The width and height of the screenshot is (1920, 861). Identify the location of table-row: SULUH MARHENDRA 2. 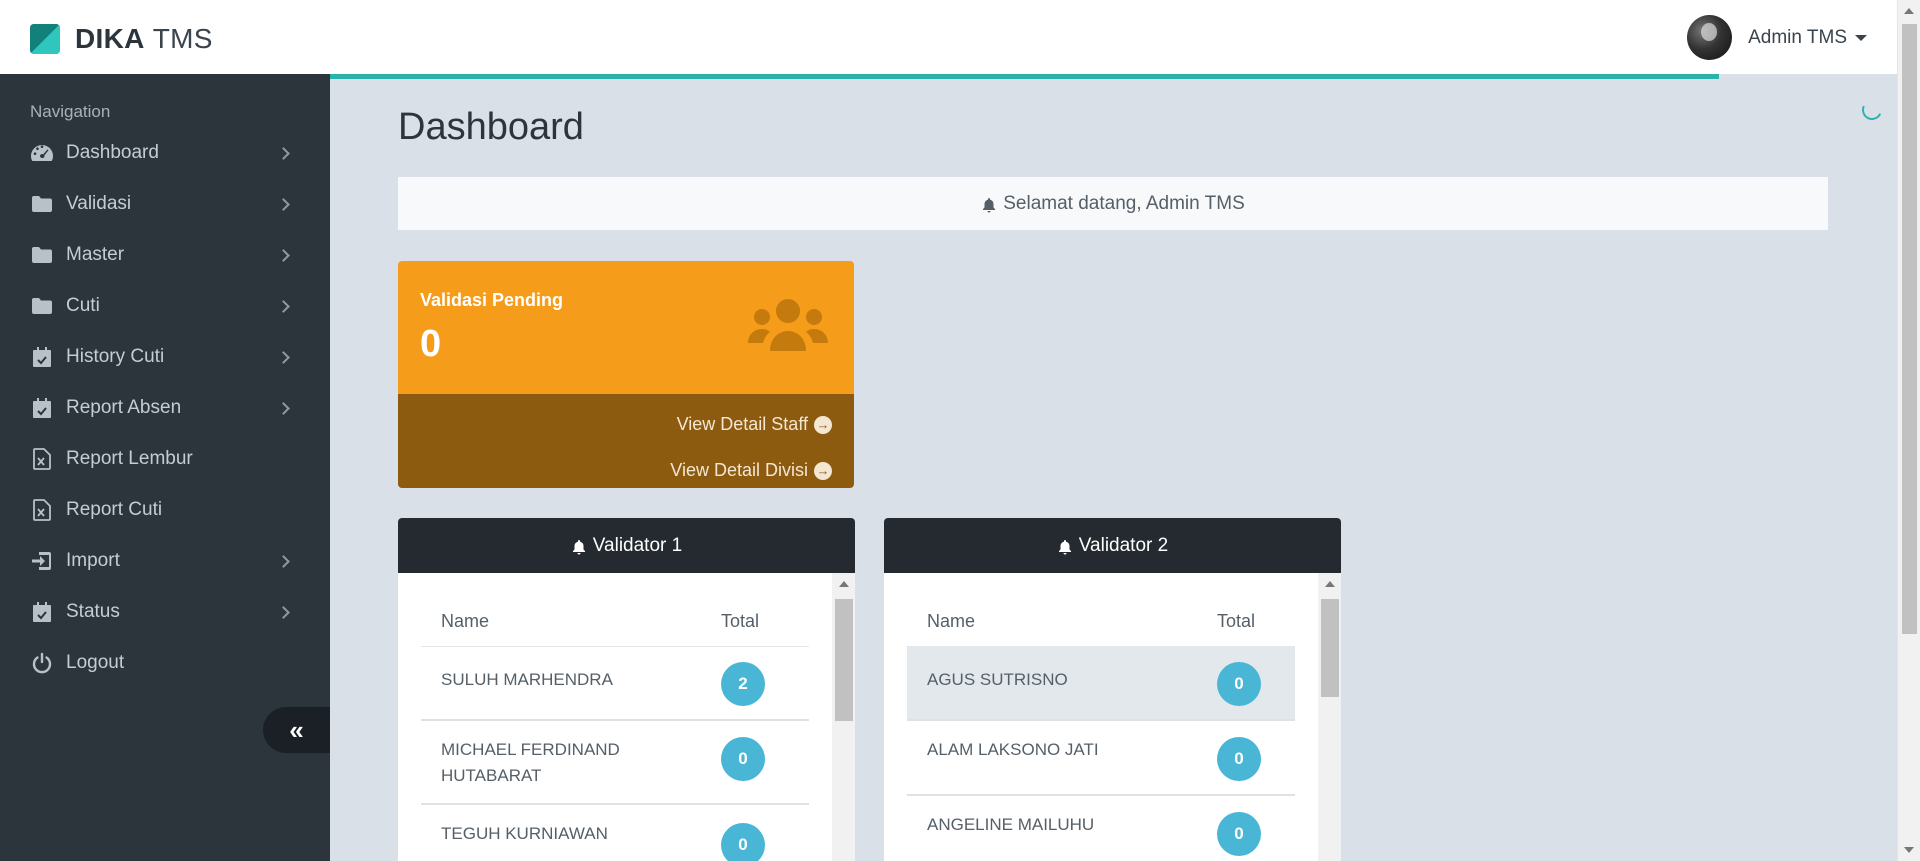
(615, 684).